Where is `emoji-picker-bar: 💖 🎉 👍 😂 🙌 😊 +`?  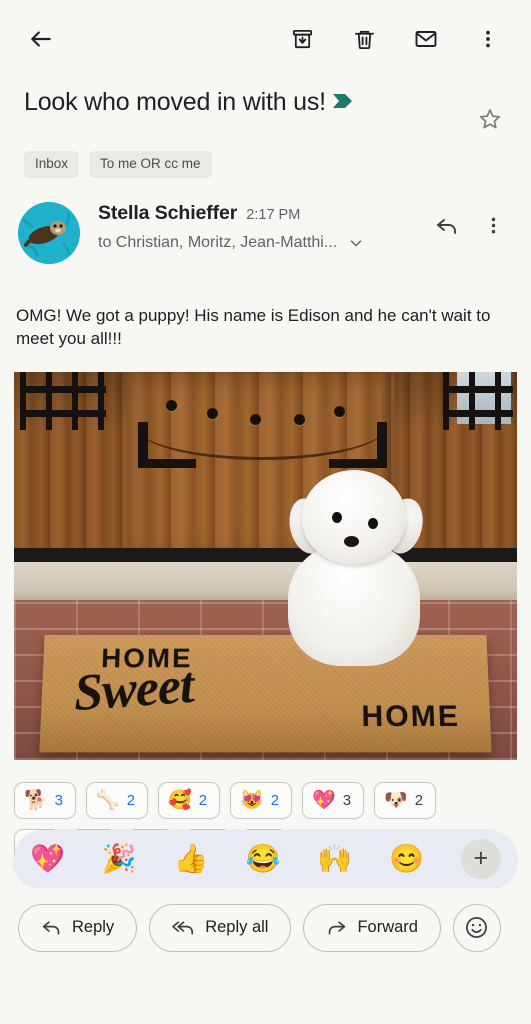 emoji-picker-bar: 💖 🎉 👍 😂 🙌 😊 + is located at coordinates (265, 858).